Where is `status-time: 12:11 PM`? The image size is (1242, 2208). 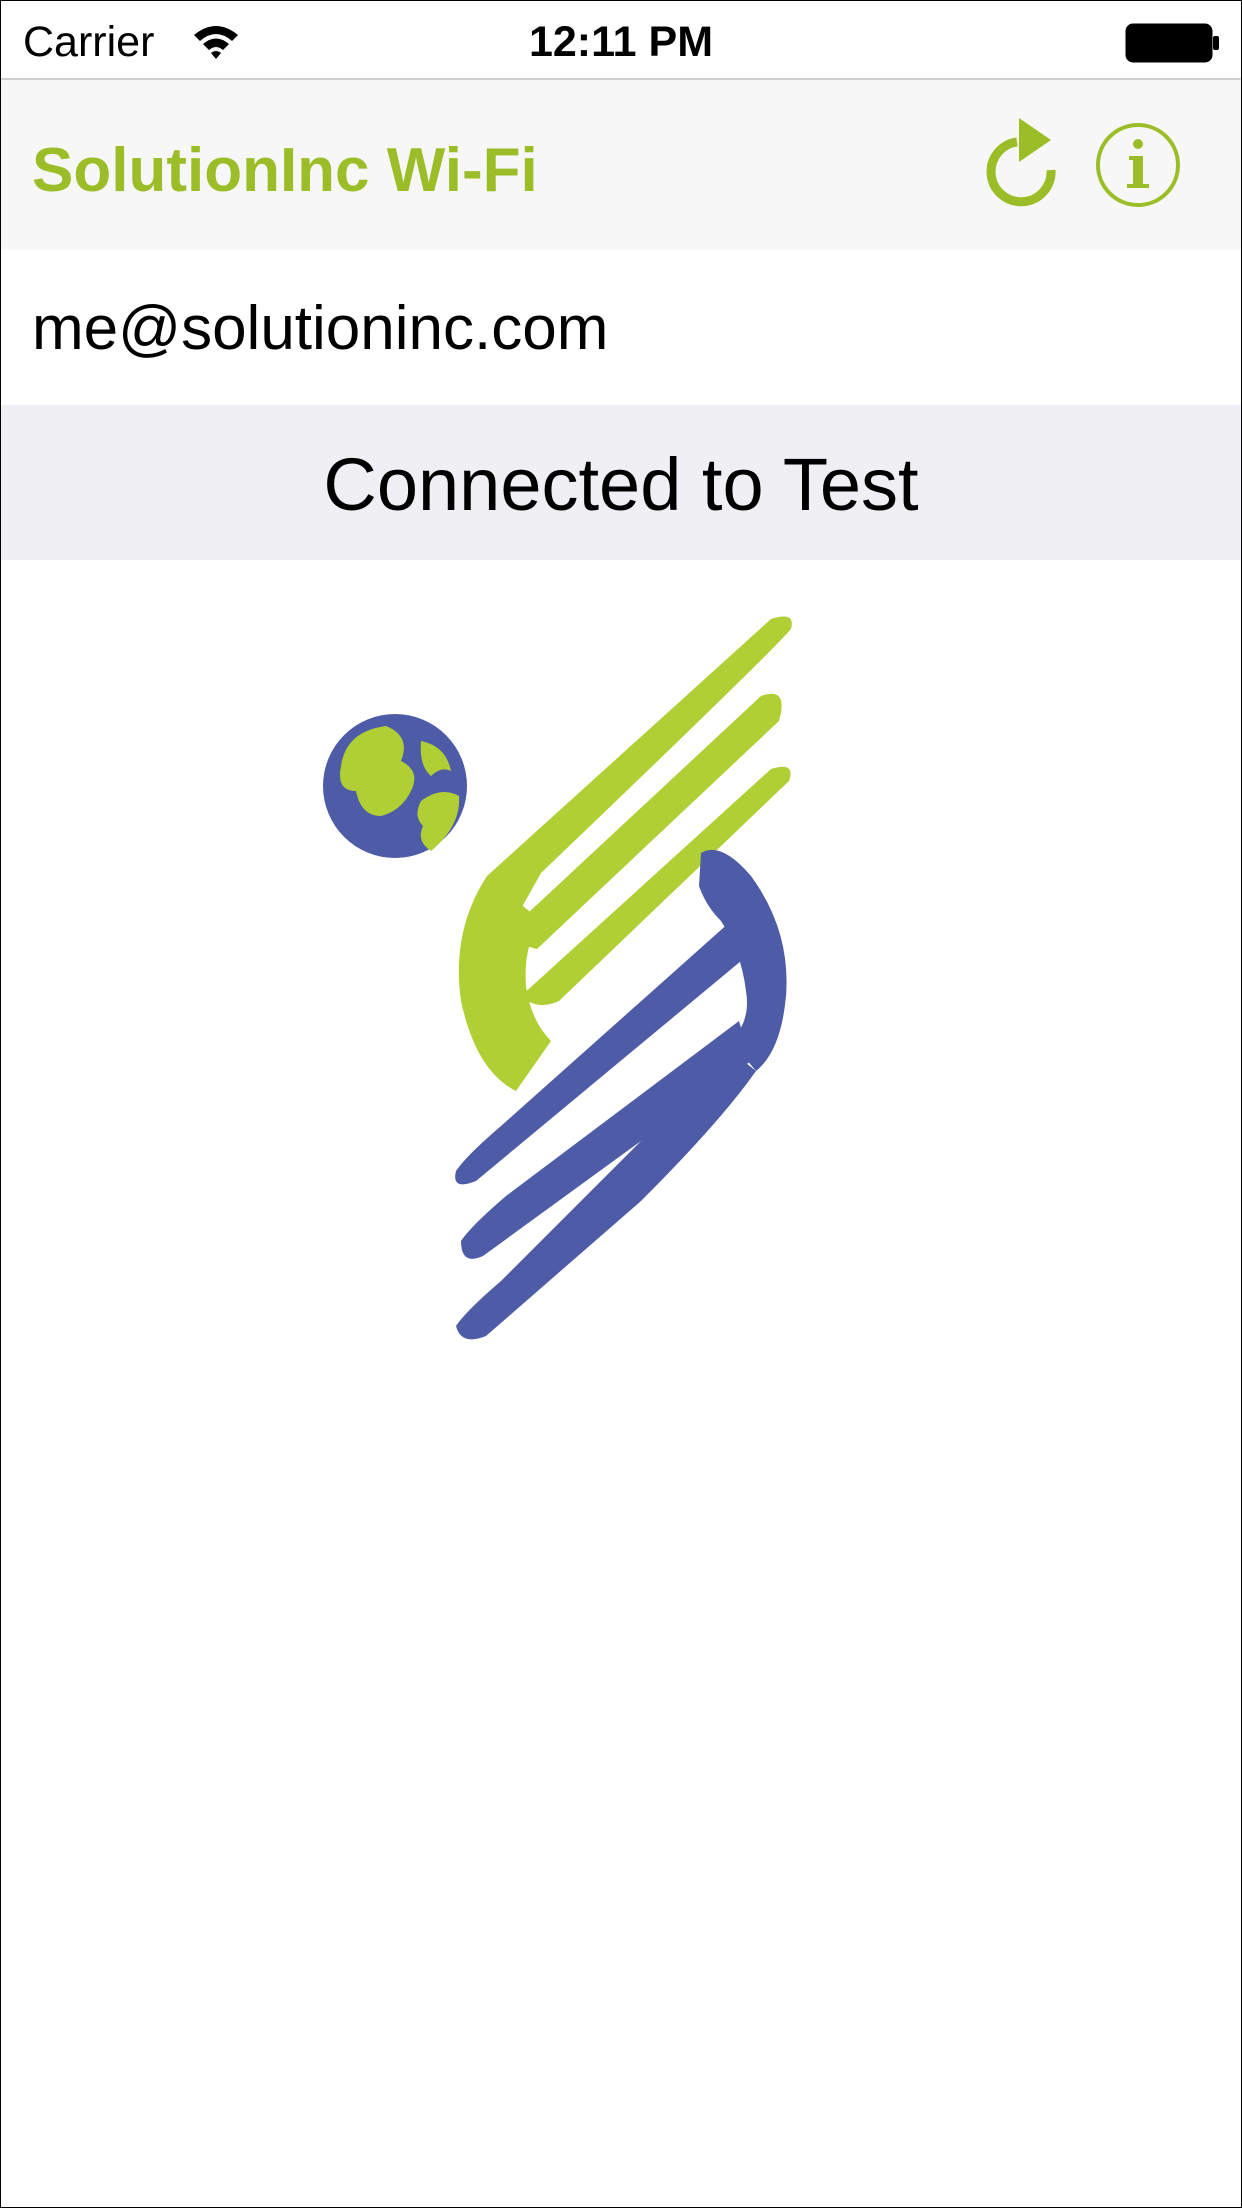 status-time: 12:11 PM is located at coordinates (621, 42).